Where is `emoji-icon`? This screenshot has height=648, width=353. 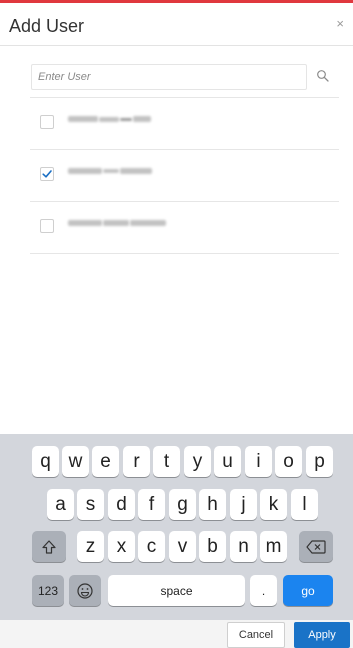 emoji-icon is located at coordinates (85, 590).